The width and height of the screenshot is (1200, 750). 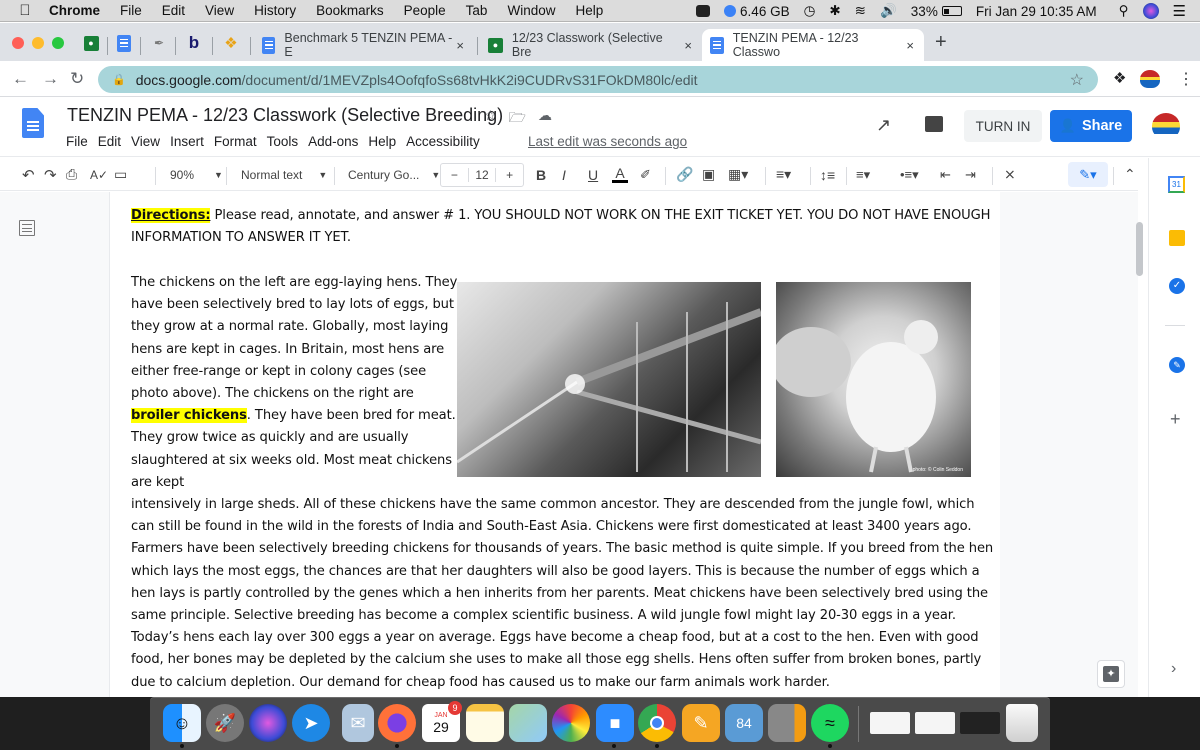 I want to click on trash-icon, so click(x=1022, y=723).